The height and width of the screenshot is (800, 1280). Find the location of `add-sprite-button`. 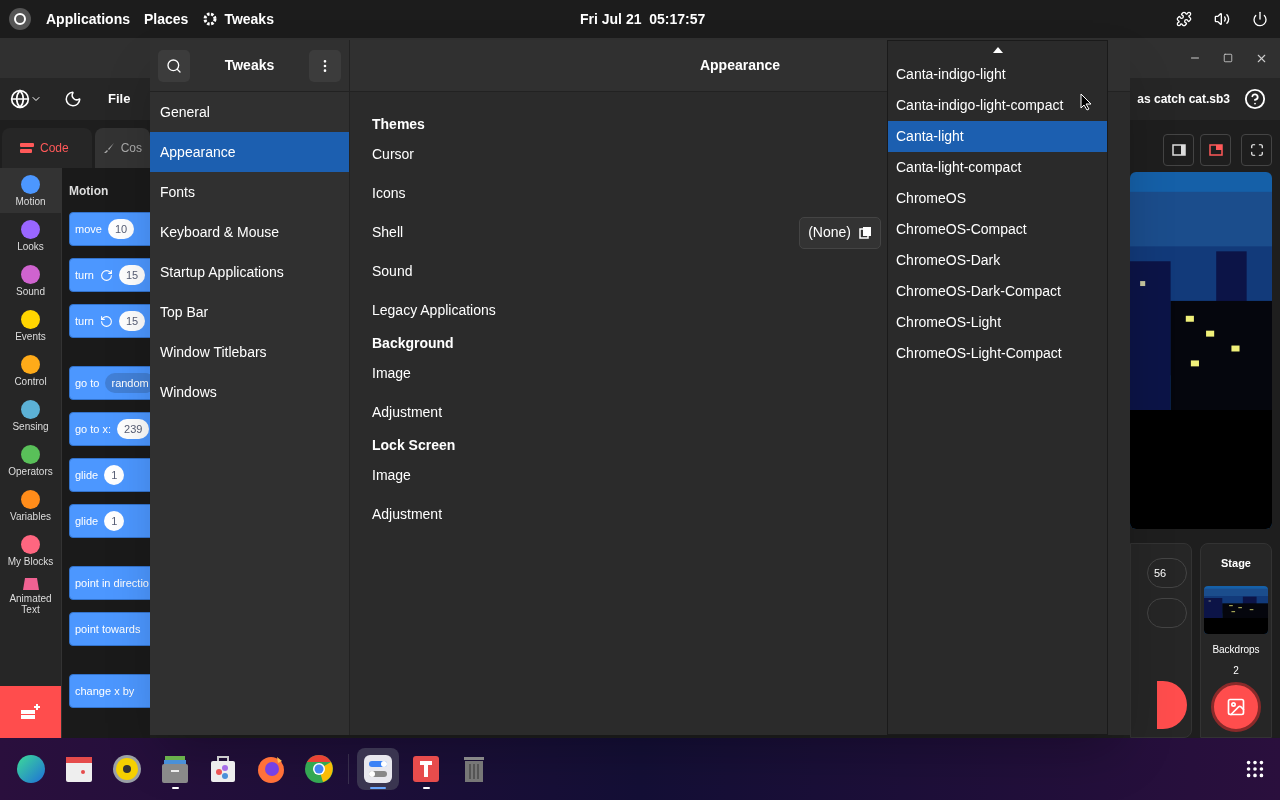

add-sprite-button is located at coordinates (1172, 705).